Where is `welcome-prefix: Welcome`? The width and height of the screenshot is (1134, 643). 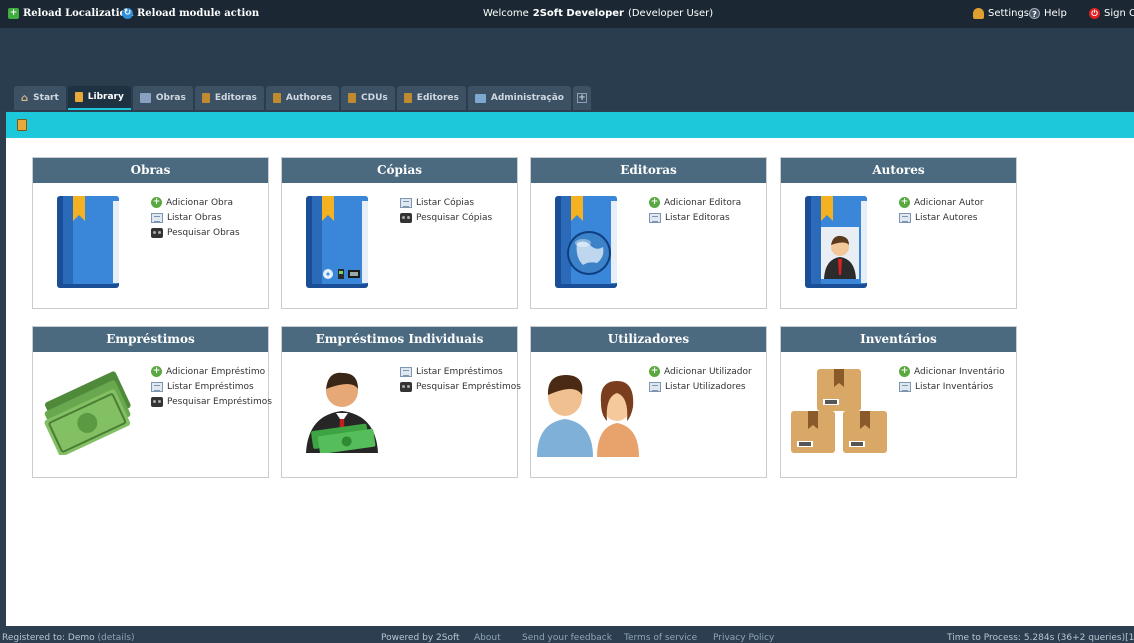 welcome-prefix: Welcome is located at coordinates (506, 13).